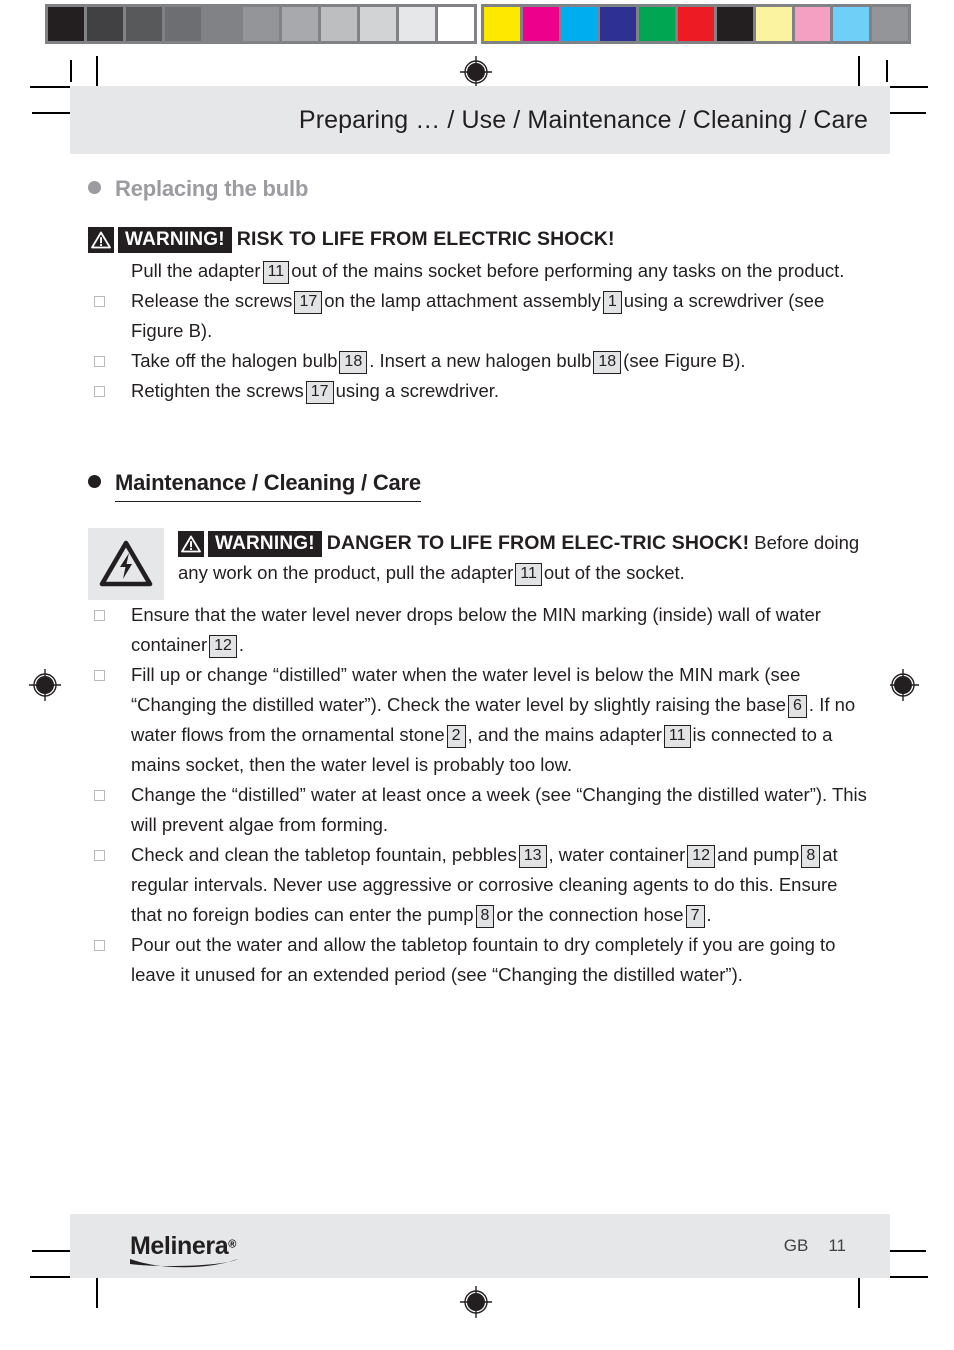 This screenshot has height=1350, width=954. What do you see at coordinates (684, 360) in the screenshot?
I see `step-text-part-3: (see Figure B).` at bounding box center [684, 360].